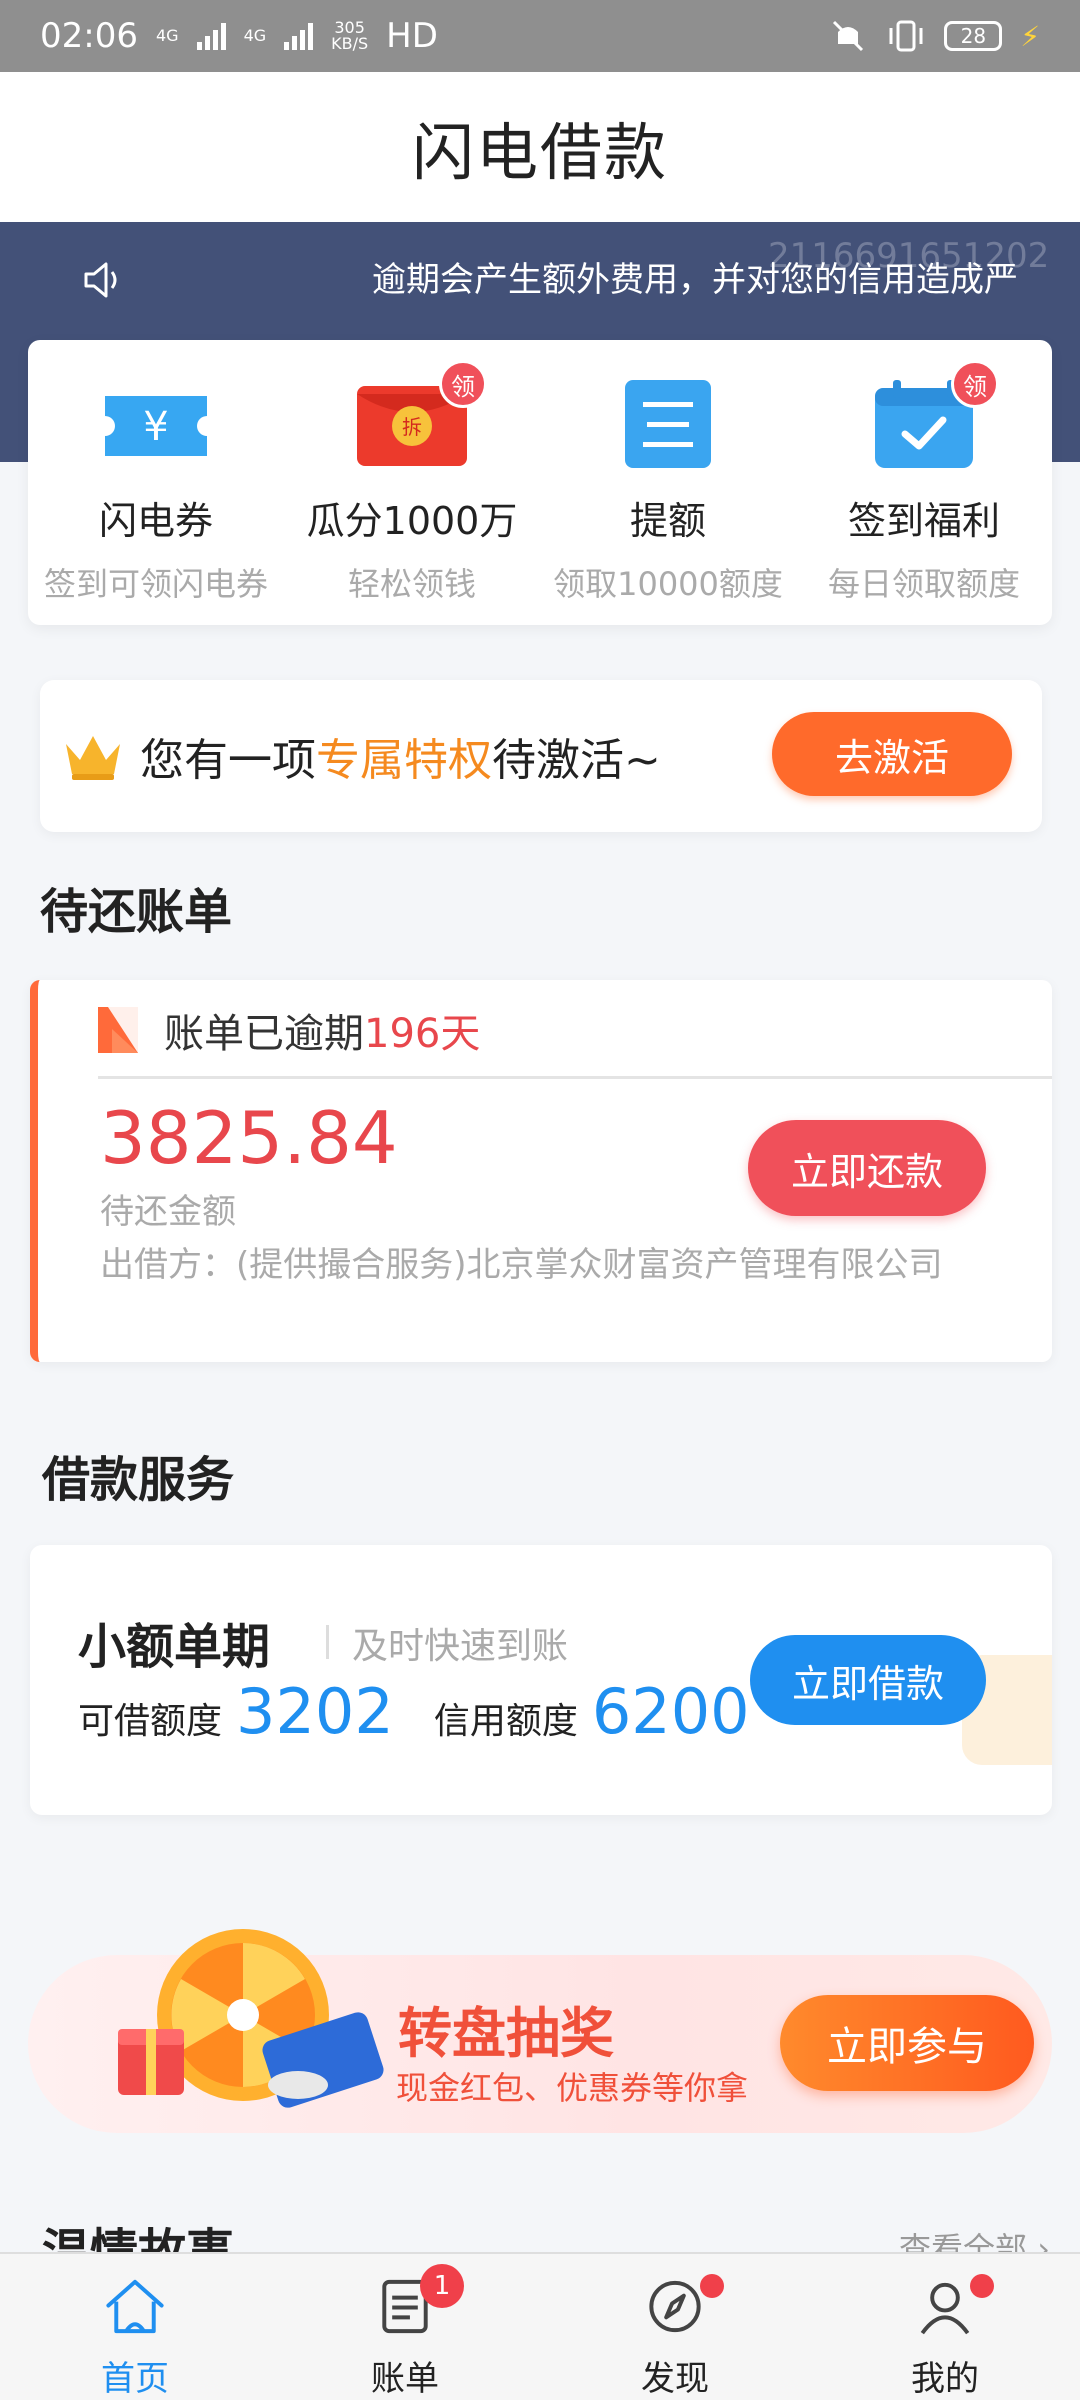 The height and width of the screenshot is (2400, 1080). What do you see at coordinates (315, 1711) in the screenshot?
I see `available-limit-value: 3202` at bounding box center [315, 1711].